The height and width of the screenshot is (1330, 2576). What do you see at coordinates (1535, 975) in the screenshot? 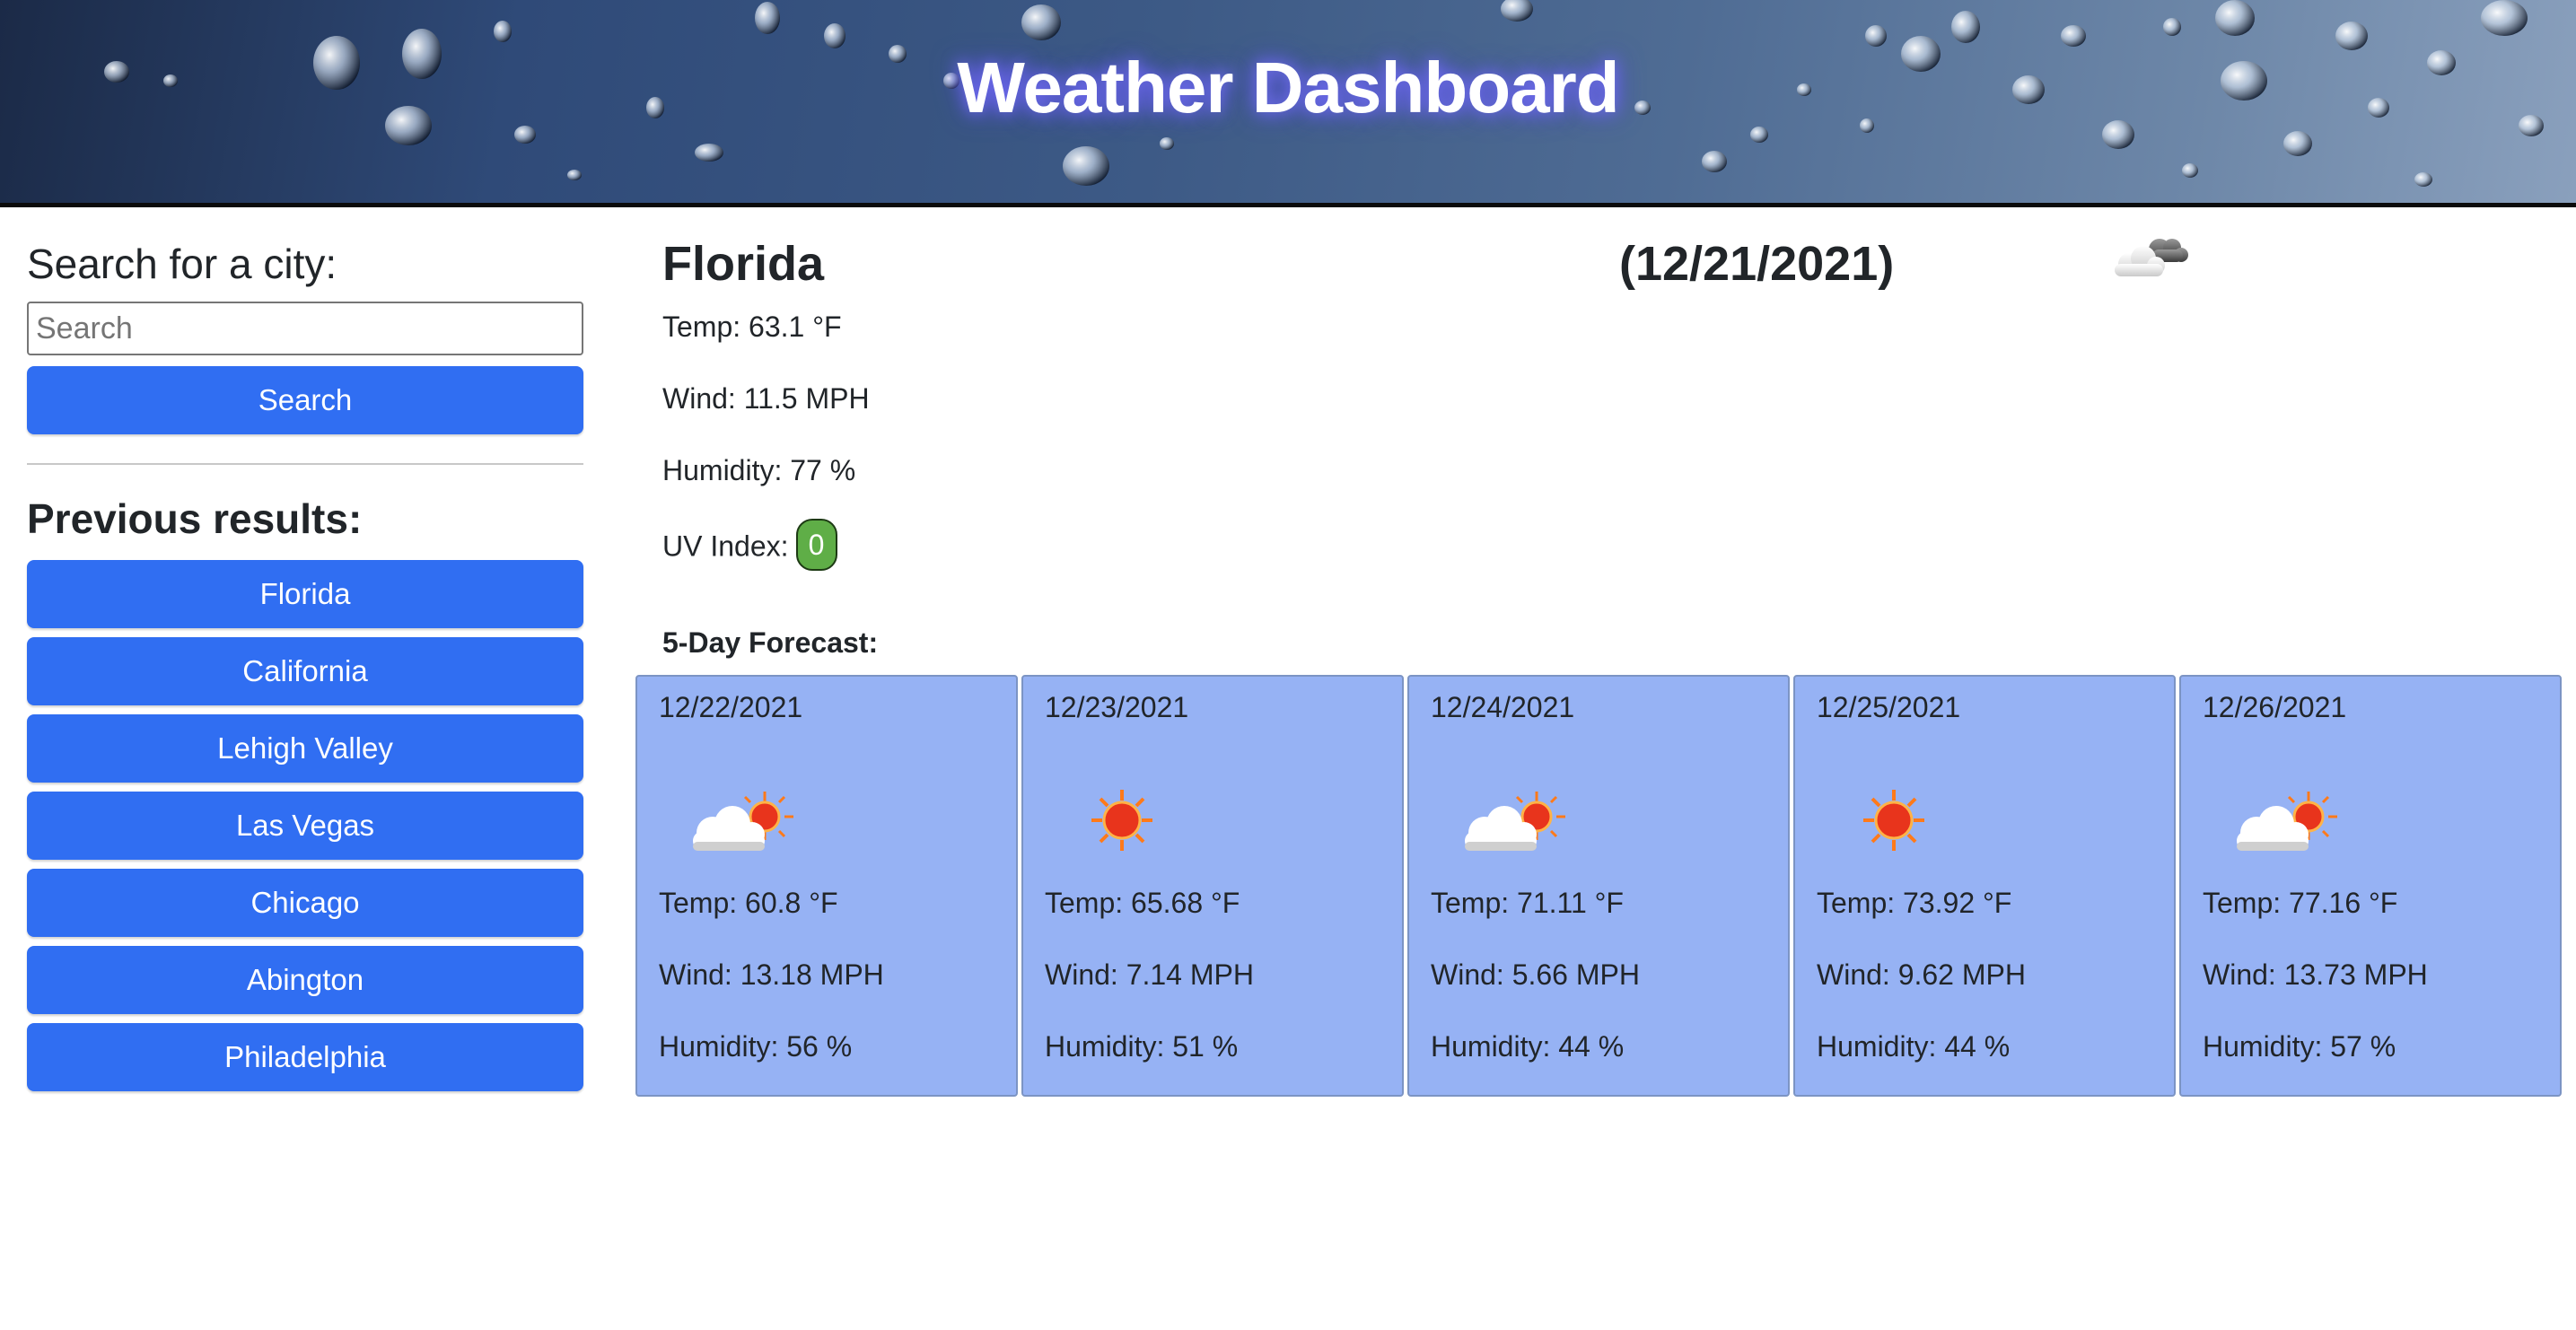
I see `forecast-wind: Wind: 5.66 MPH` at bounding box center [1535, 975].